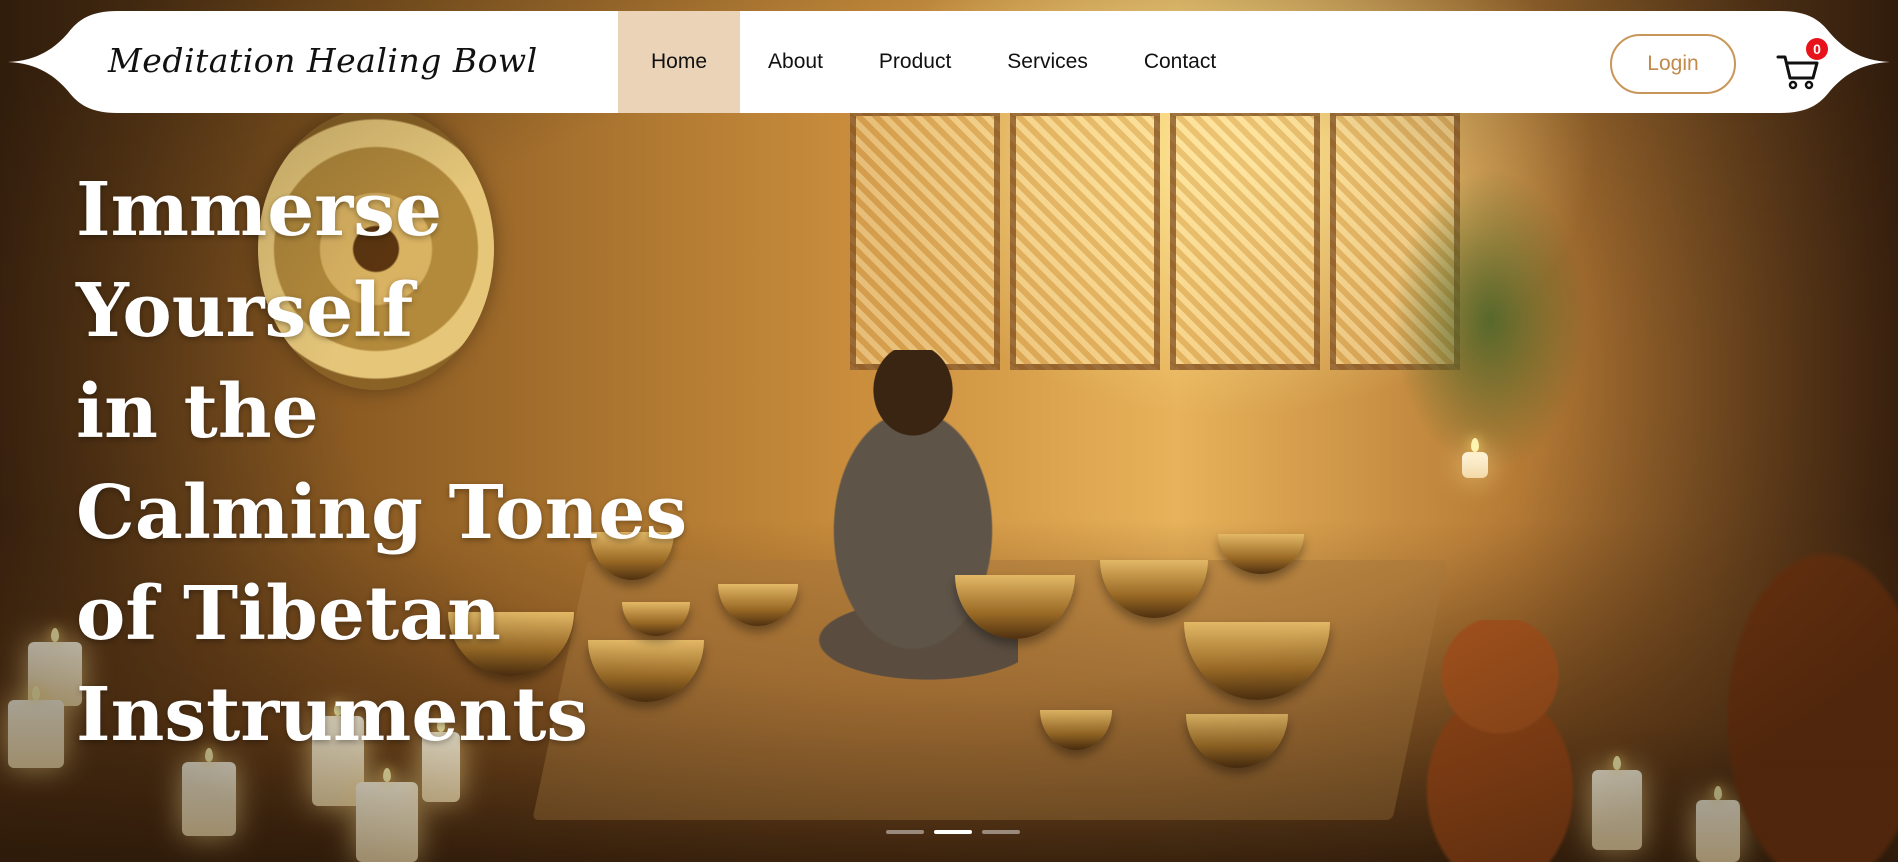  I want to click on headline-line: Instruments, so click(332, 715).